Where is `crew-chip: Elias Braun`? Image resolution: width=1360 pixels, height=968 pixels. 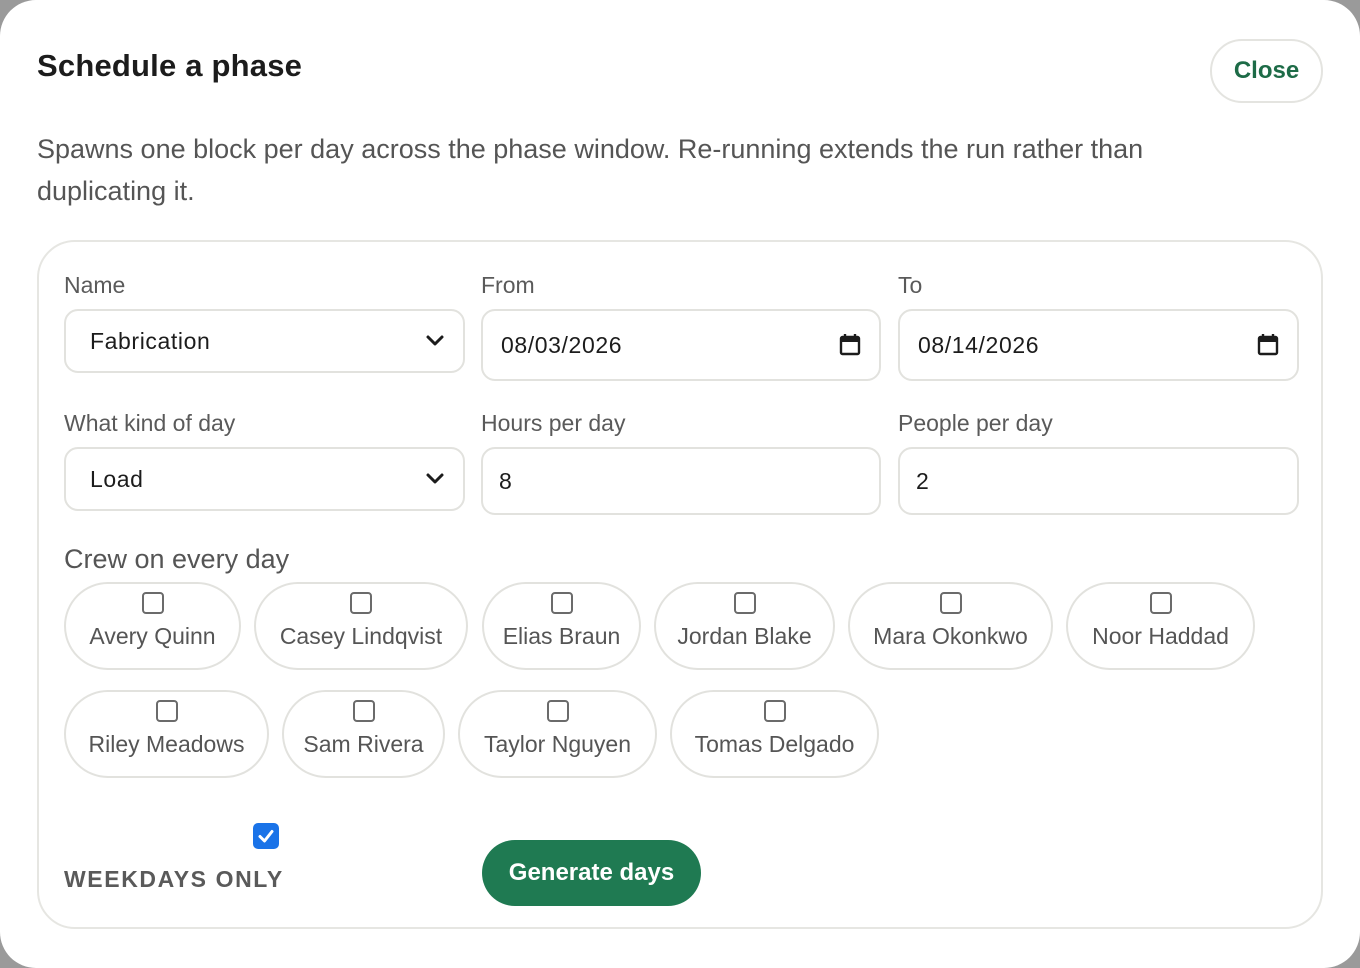 crew-chip: Elias Braun is located at coordinates (561, 626).